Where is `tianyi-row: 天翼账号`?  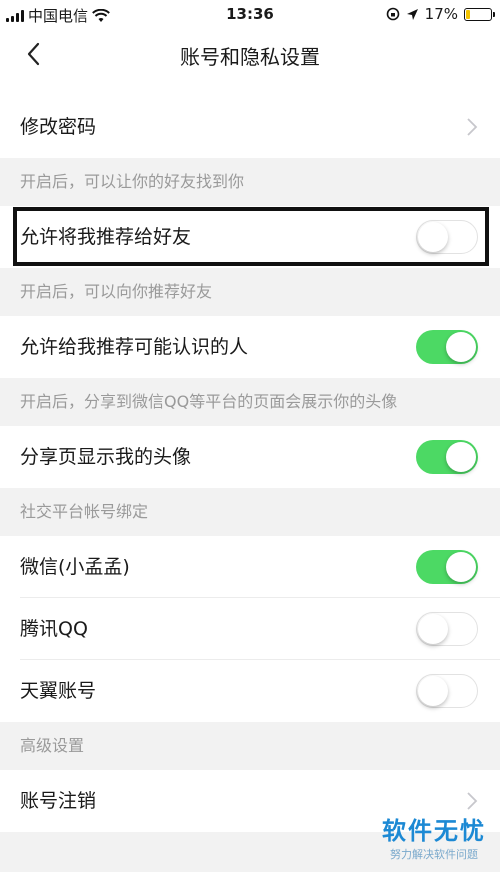
tianyi-row: 天翼账号 is located at coordinates (250, 691).